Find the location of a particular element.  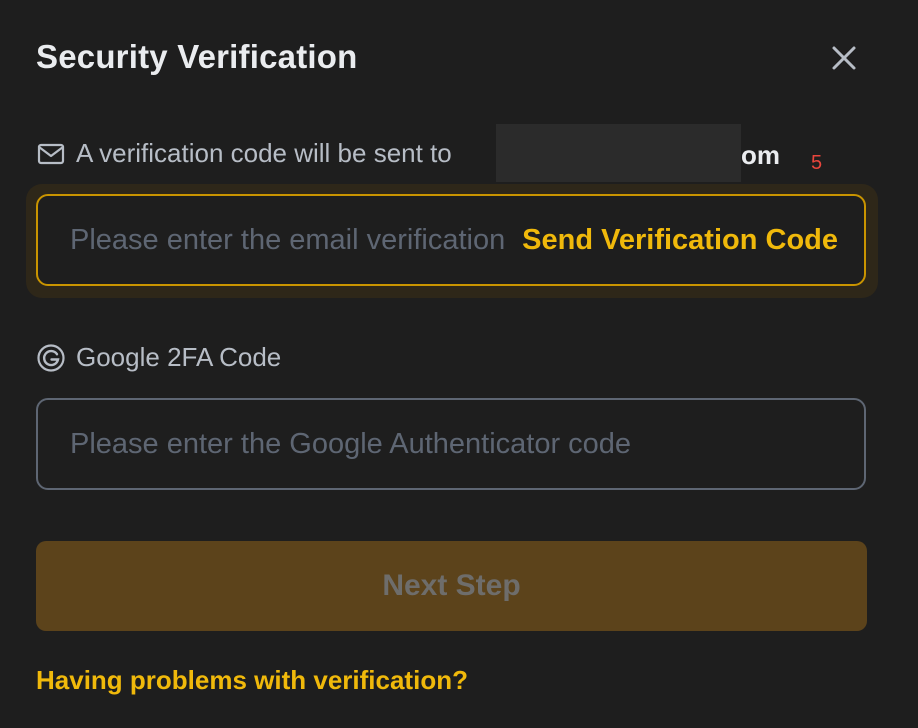

email-code-label: A verification code will be sent to is located at coordinates (264, 153).